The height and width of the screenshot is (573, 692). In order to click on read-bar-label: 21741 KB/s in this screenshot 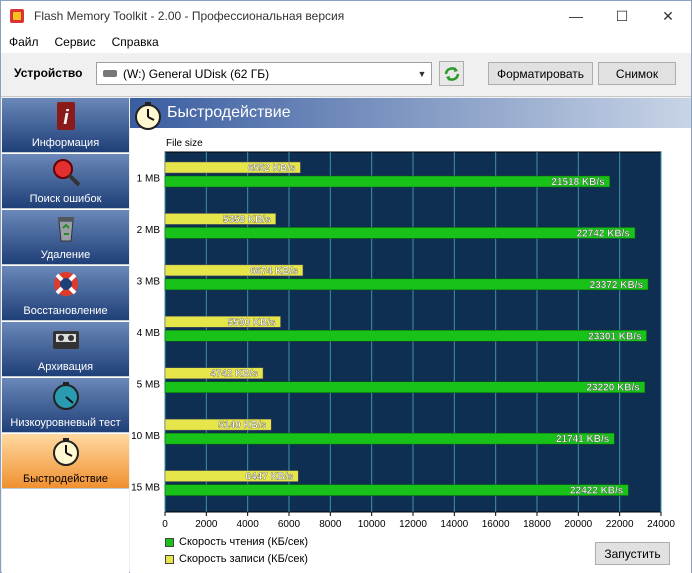, I will do `click(583, 439)`.